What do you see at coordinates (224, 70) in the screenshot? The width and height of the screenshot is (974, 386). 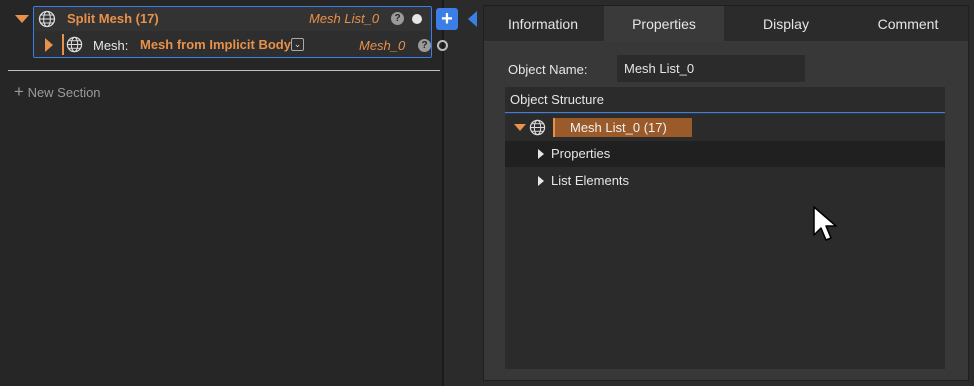 I see `section-divider` at bounding box center [224, 70].